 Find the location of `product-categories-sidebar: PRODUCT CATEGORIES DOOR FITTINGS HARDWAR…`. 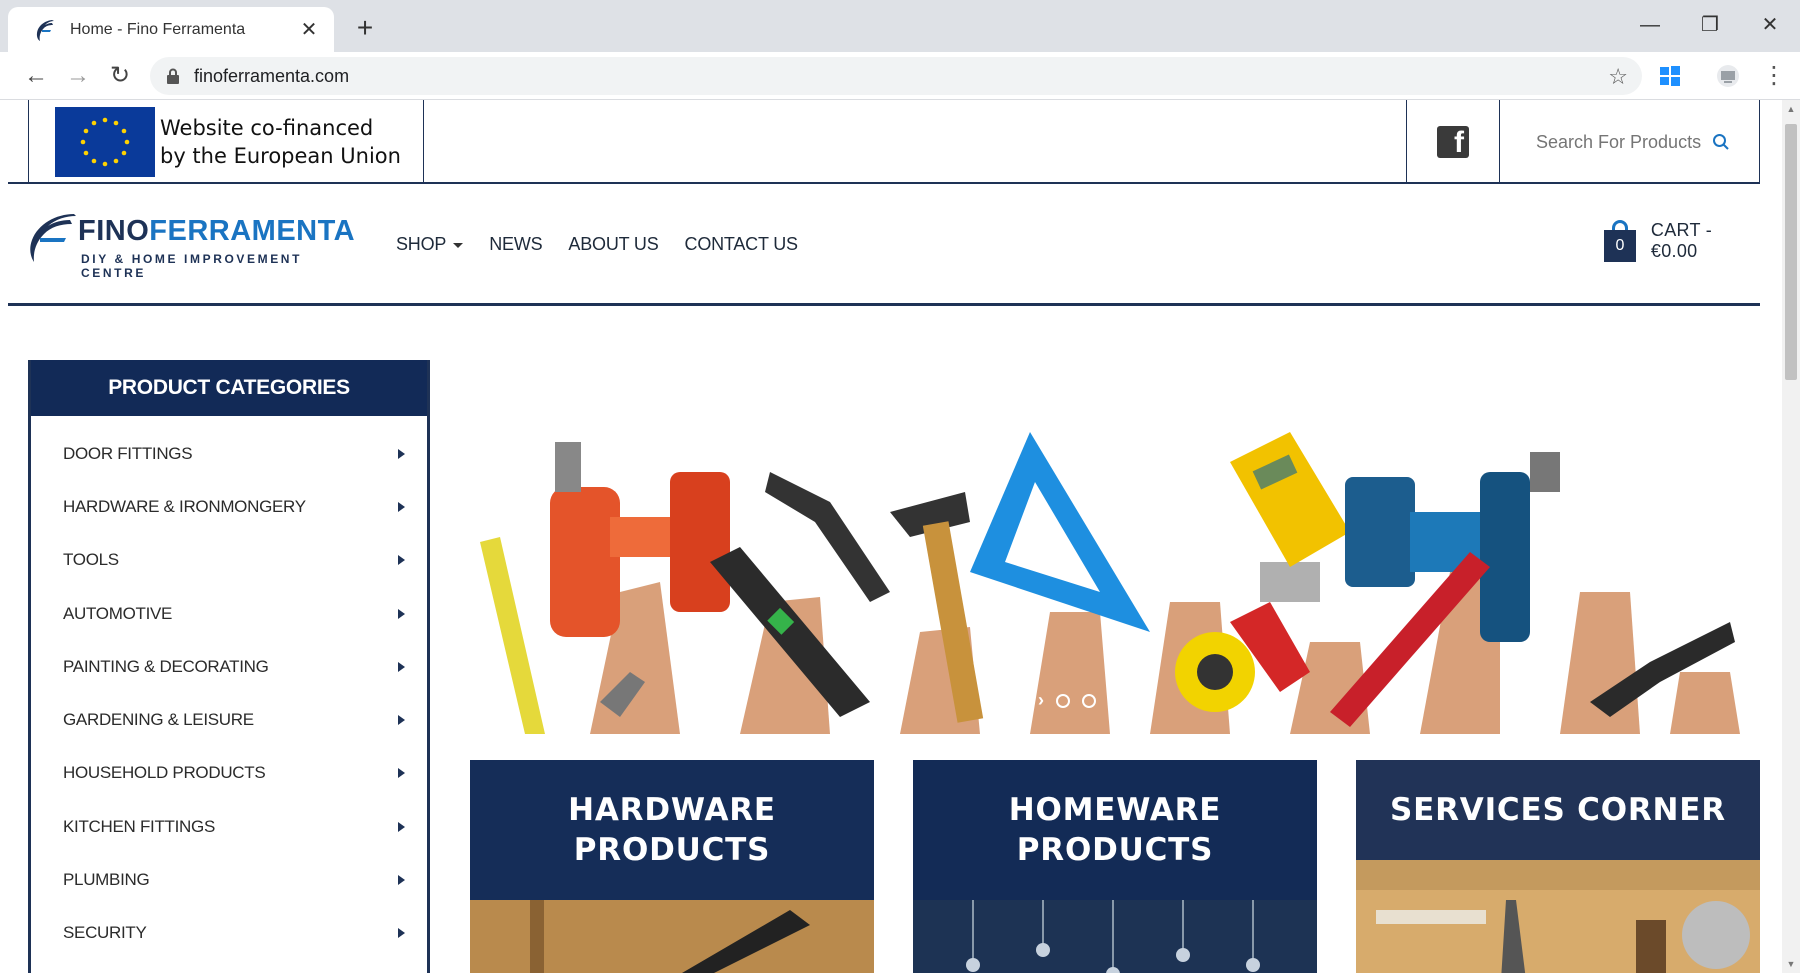

product-categories-sidebar: PRODUCT CATEGORIES DOOR FITTINGS HARDWAR… is located at coordinates (229, 666).